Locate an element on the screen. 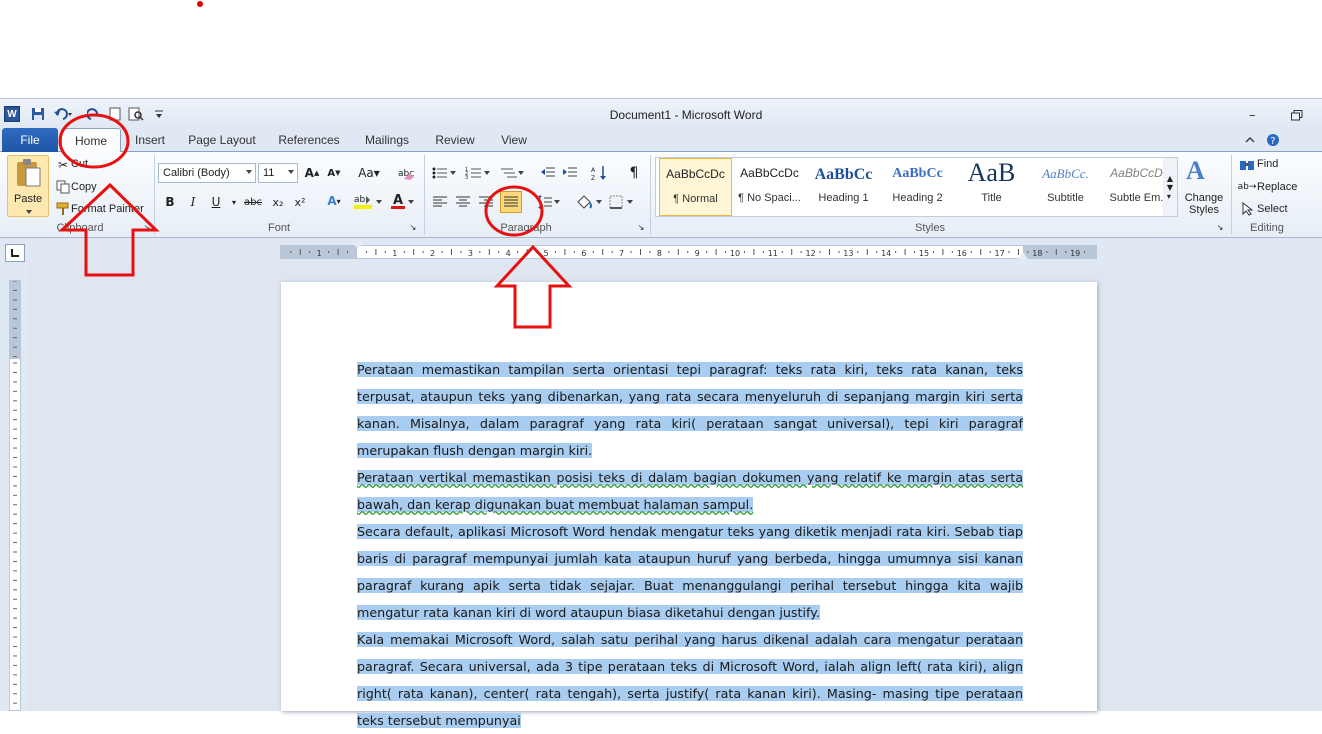  justify-button is located at coordinates (511, 202).